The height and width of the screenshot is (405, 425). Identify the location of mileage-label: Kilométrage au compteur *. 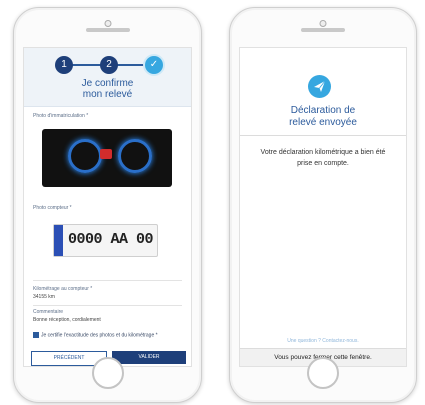
(63, 289).